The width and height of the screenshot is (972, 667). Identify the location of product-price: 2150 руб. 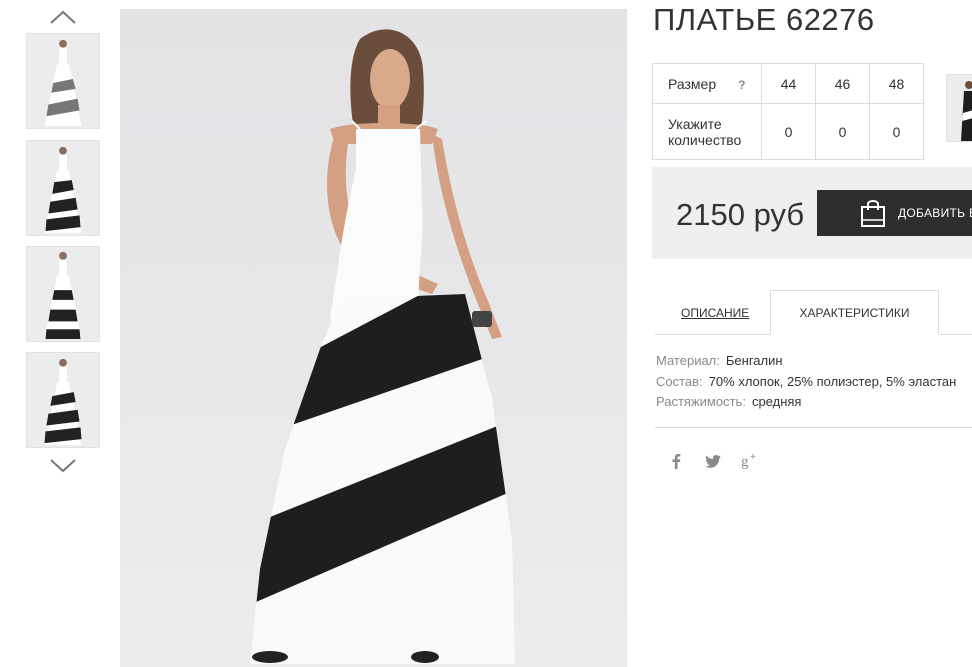
(740, 214).